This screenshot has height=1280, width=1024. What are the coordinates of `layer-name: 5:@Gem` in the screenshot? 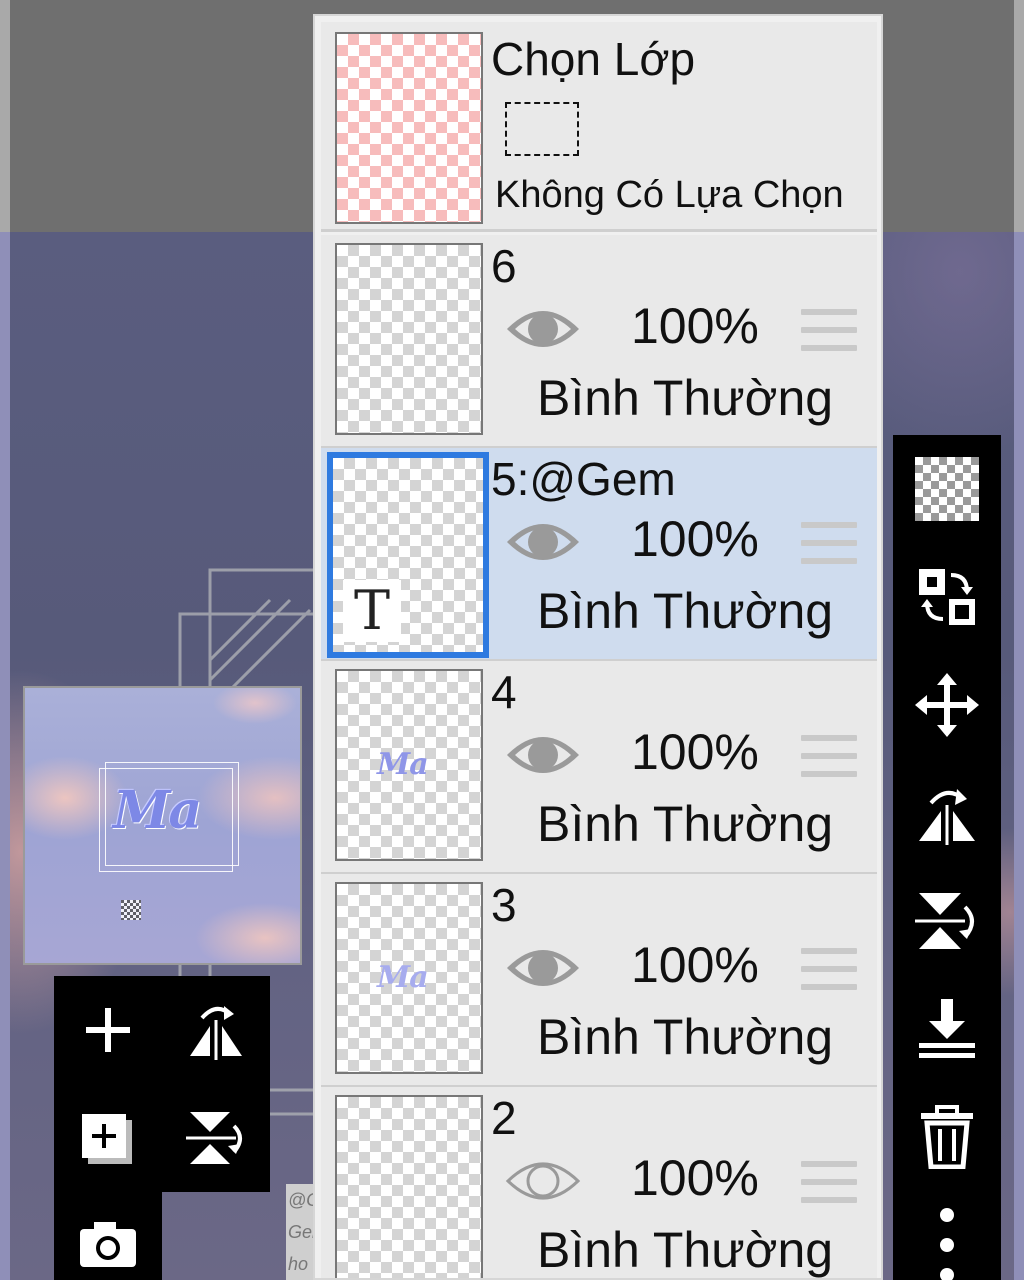 It's located at (583, 479).